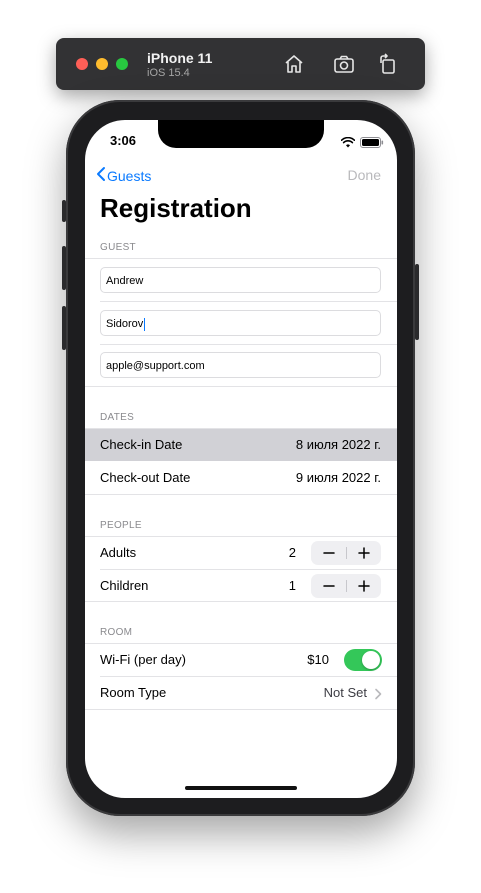 The image size is (481, 893). Describe the element at coordinates (241, 134) in the screenshot. I see `notch` at that location.